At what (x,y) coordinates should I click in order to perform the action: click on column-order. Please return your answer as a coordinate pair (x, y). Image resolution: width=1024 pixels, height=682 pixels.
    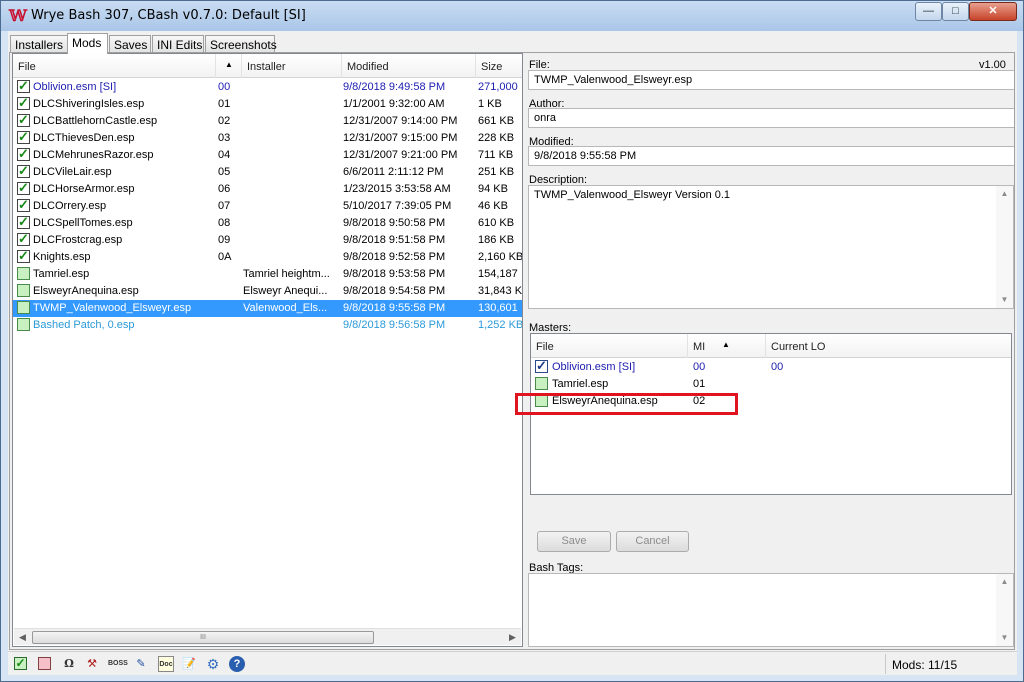
    Looking at the image, I should click on (229, 66).